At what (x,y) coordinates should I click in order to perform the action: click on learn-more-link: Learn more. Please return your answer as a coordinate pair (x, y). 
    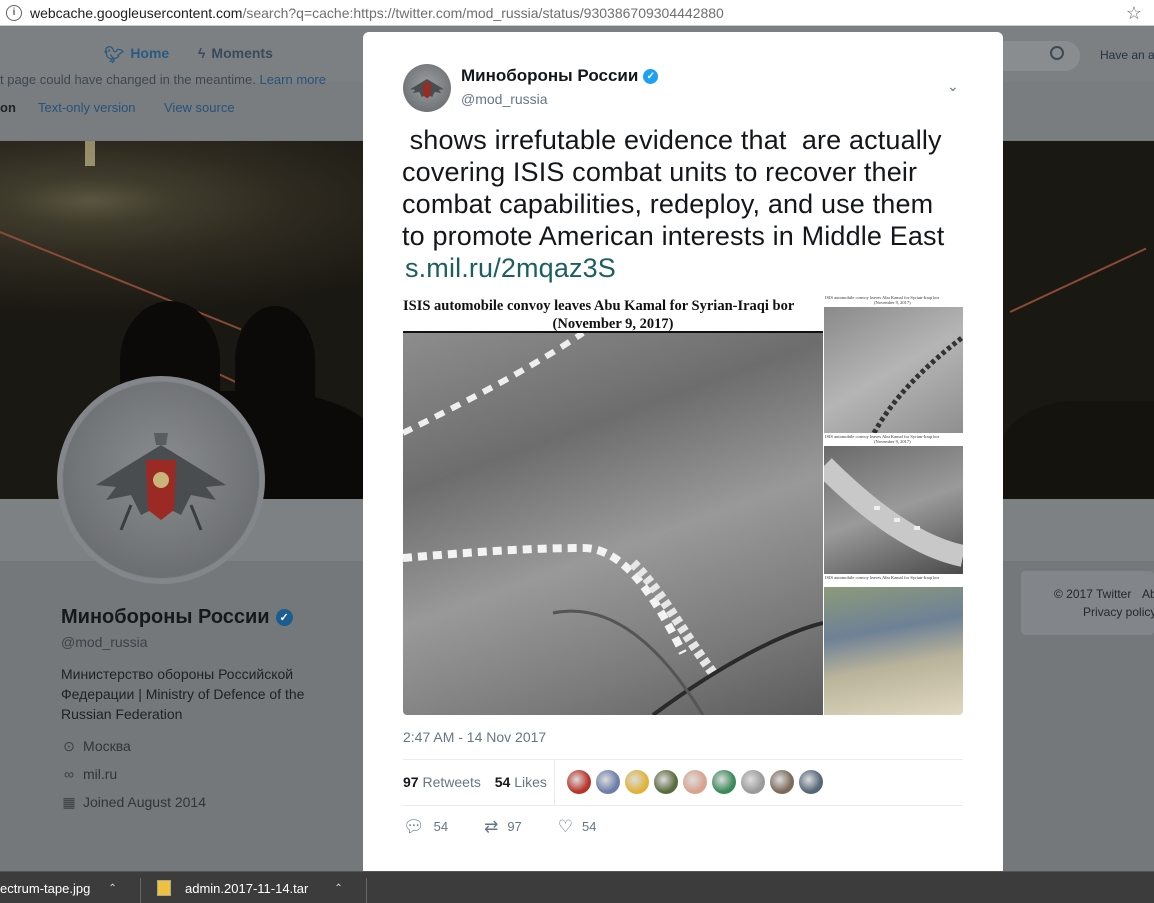
    Looking at the image, I should click on (292, 79).